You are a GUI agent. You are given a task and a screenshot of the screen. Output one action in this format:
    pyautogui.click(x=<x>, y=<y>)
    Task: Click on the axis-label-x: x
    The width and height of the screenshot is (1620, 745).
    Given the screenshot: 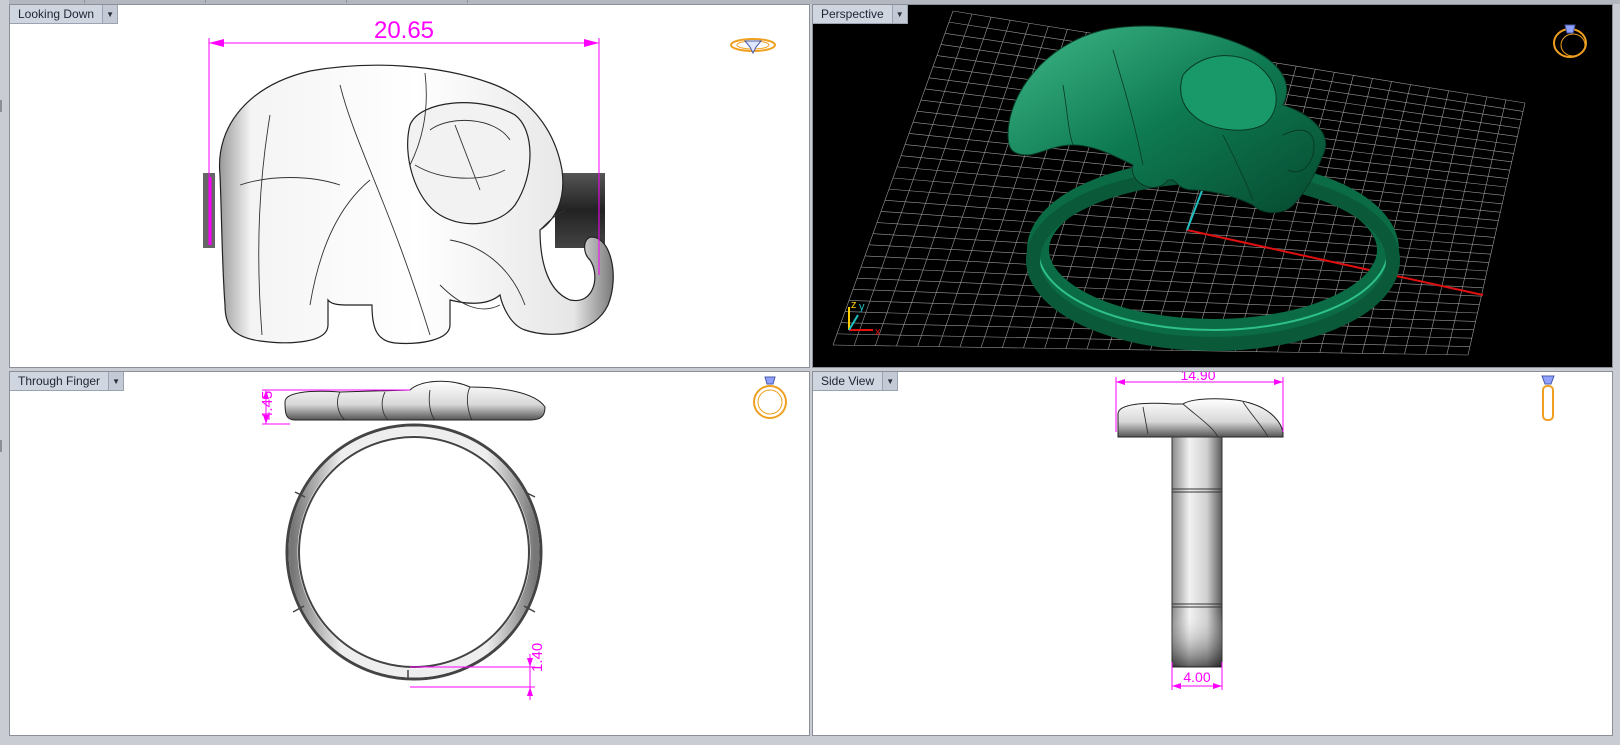 What is the action you would take?
    pyautogui.click(x=878, y=332)
    